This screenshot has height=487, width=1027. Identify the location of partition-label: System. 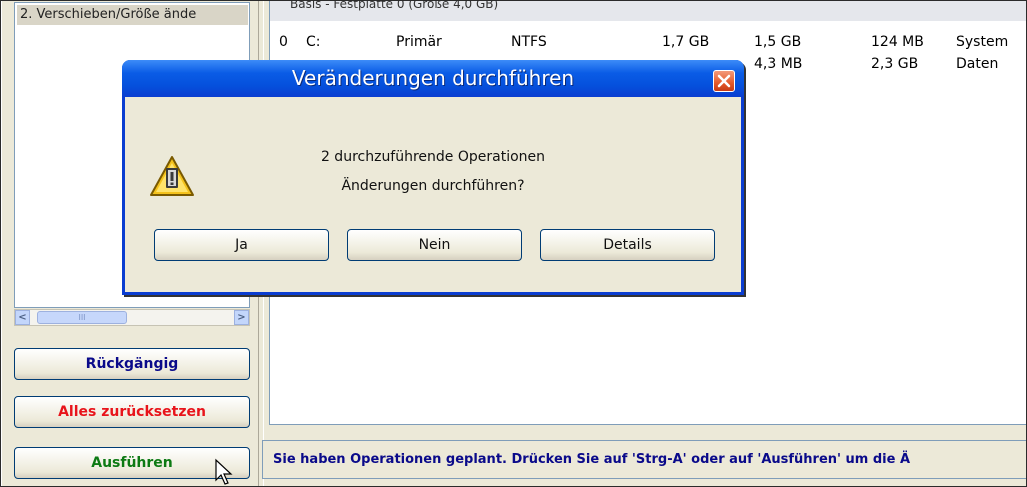
(982, 42).